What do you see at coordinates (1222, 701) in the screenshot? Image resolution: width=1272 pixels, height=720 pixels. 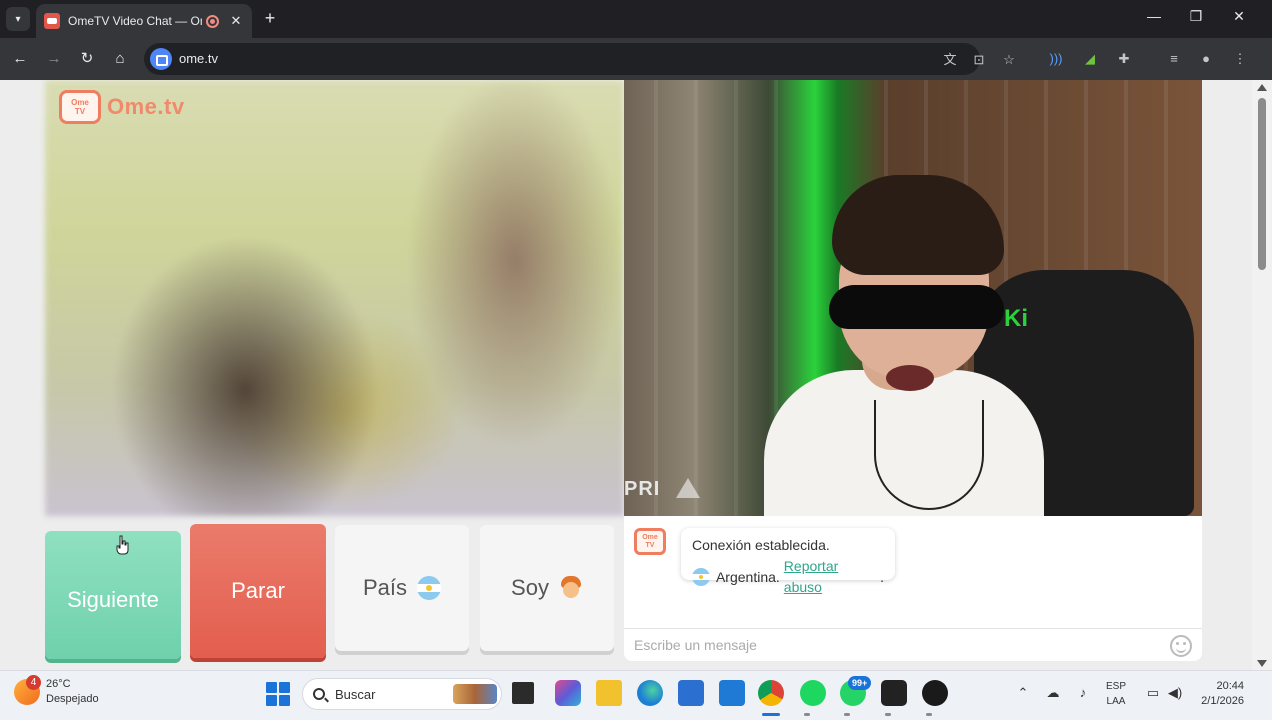 I see `clock-date: 2/1/2026` at bounding box center [1222, 701].